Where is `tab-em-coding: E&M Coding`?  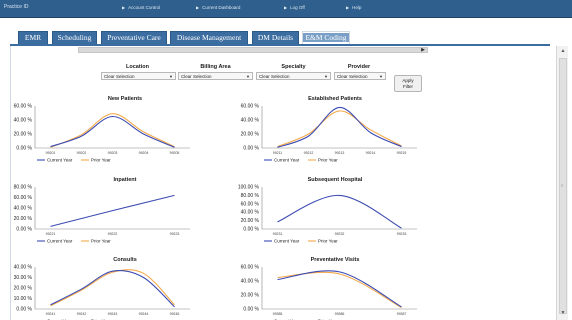 tab-em-coding: E&M Coding is located at coordinates (326, 37).